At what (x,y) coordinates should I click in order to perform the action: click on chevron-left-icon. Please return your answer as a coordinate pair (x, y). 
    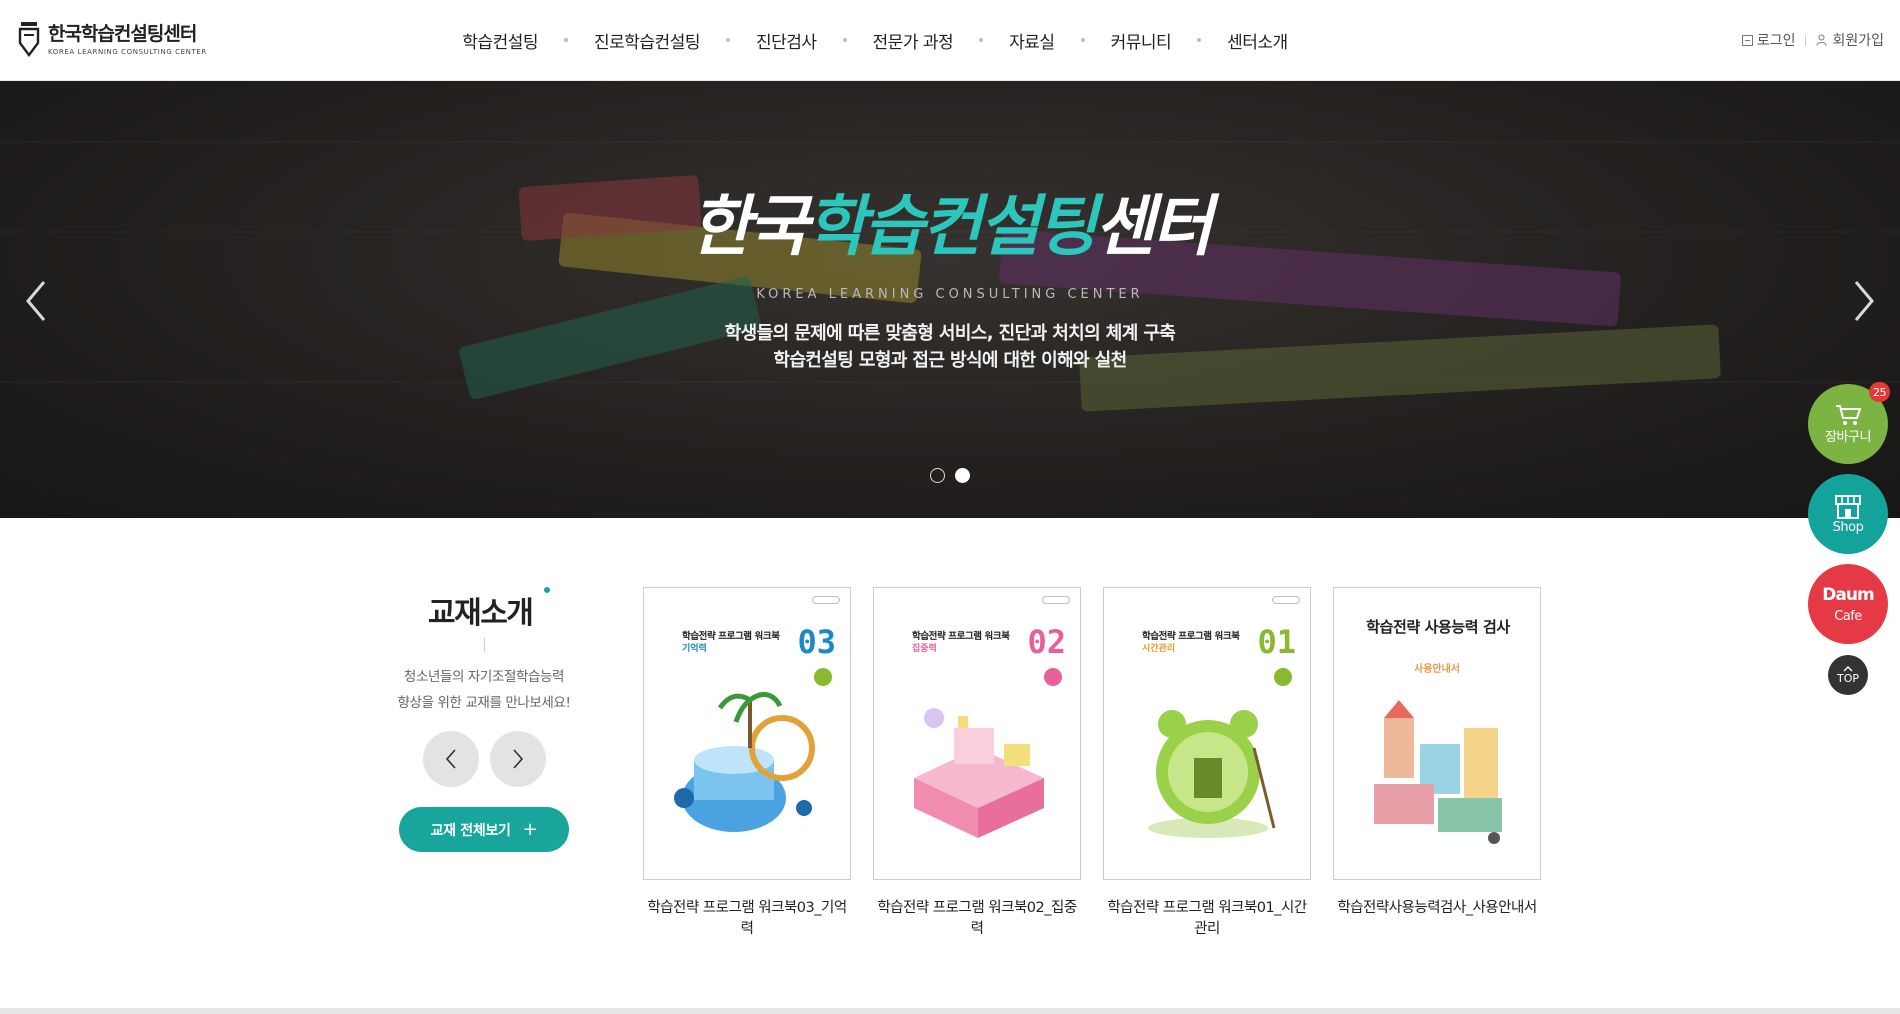
    Looking at the image, I should click on (450, 759).